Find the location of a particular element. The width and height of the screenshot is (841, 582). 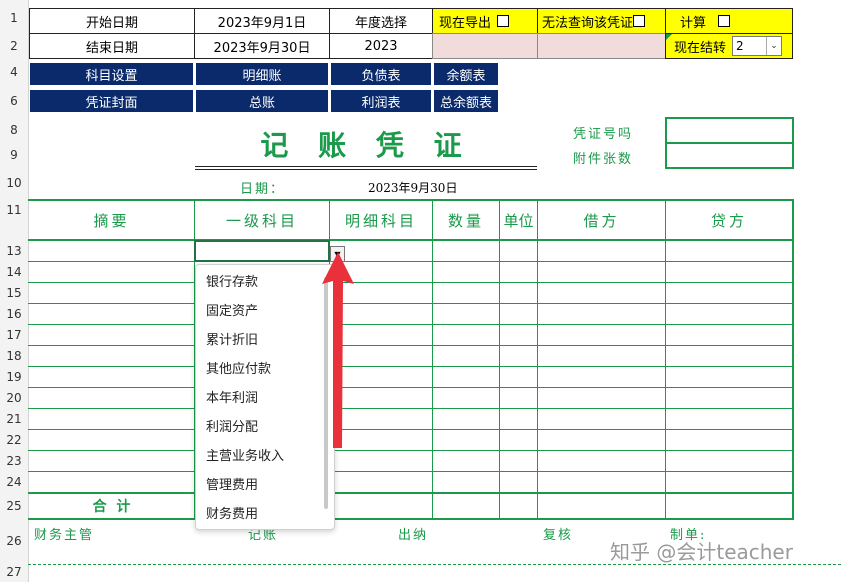

row-number: 20 is located at coordinates (14, 398).